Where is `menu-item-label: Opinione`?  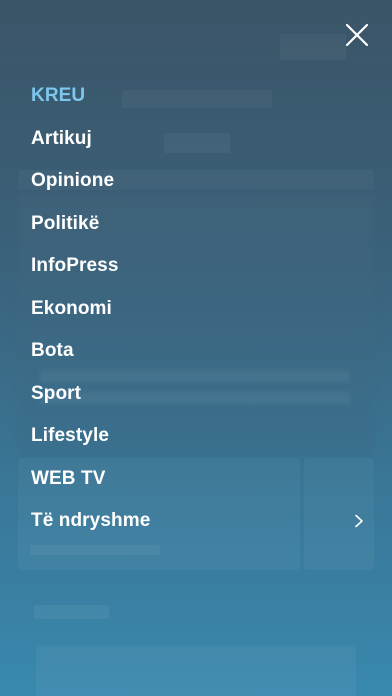
menu-item-label: Opinione is located at coordinates (73, 181).